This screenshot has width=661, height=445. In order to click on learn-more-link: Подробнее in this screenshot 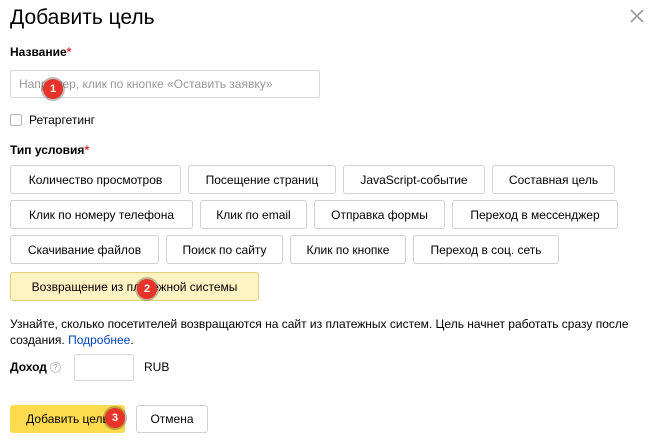, I will do `click(99, 340)`.